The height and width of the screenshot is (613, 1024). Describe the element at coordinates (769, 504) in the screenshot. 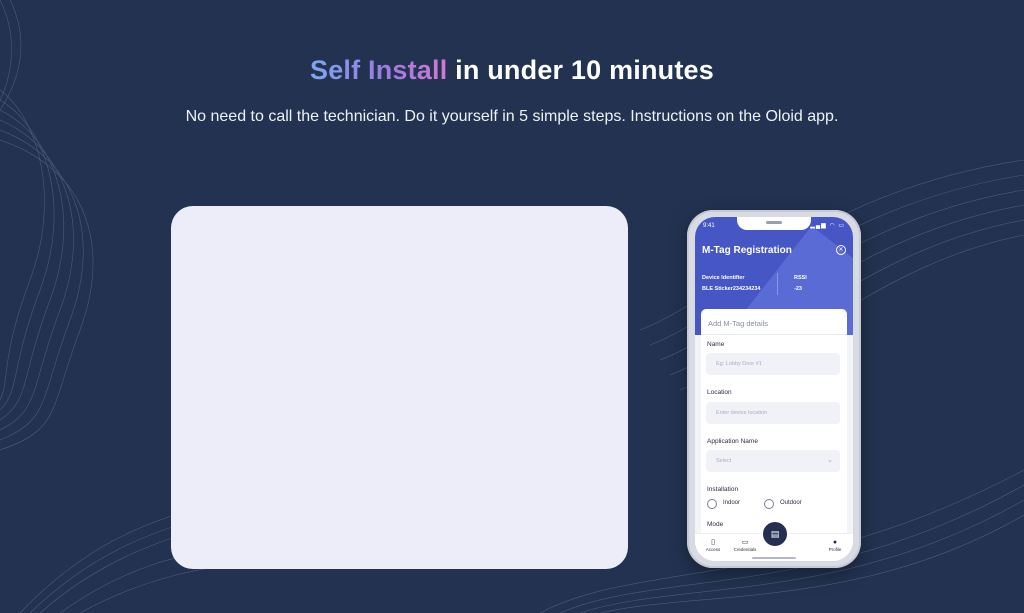

I see `outdoor-radio` at that location.